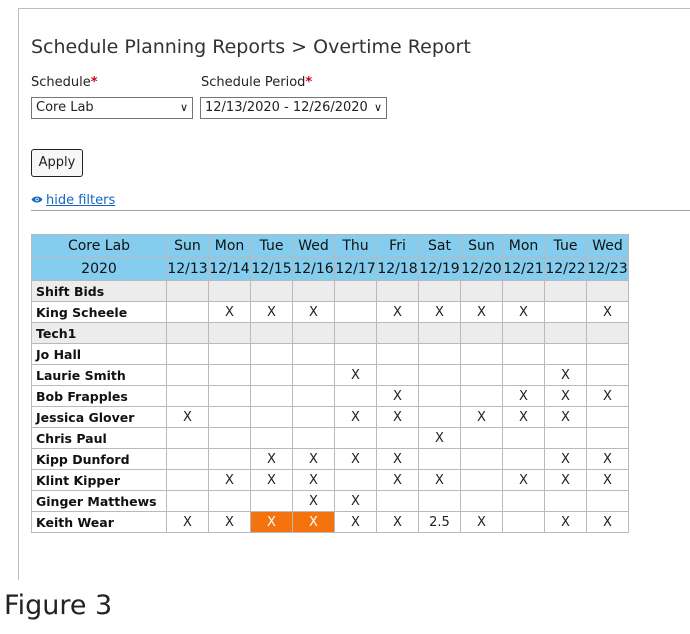  I want to click on day-header: Sun, so click(481, 246).